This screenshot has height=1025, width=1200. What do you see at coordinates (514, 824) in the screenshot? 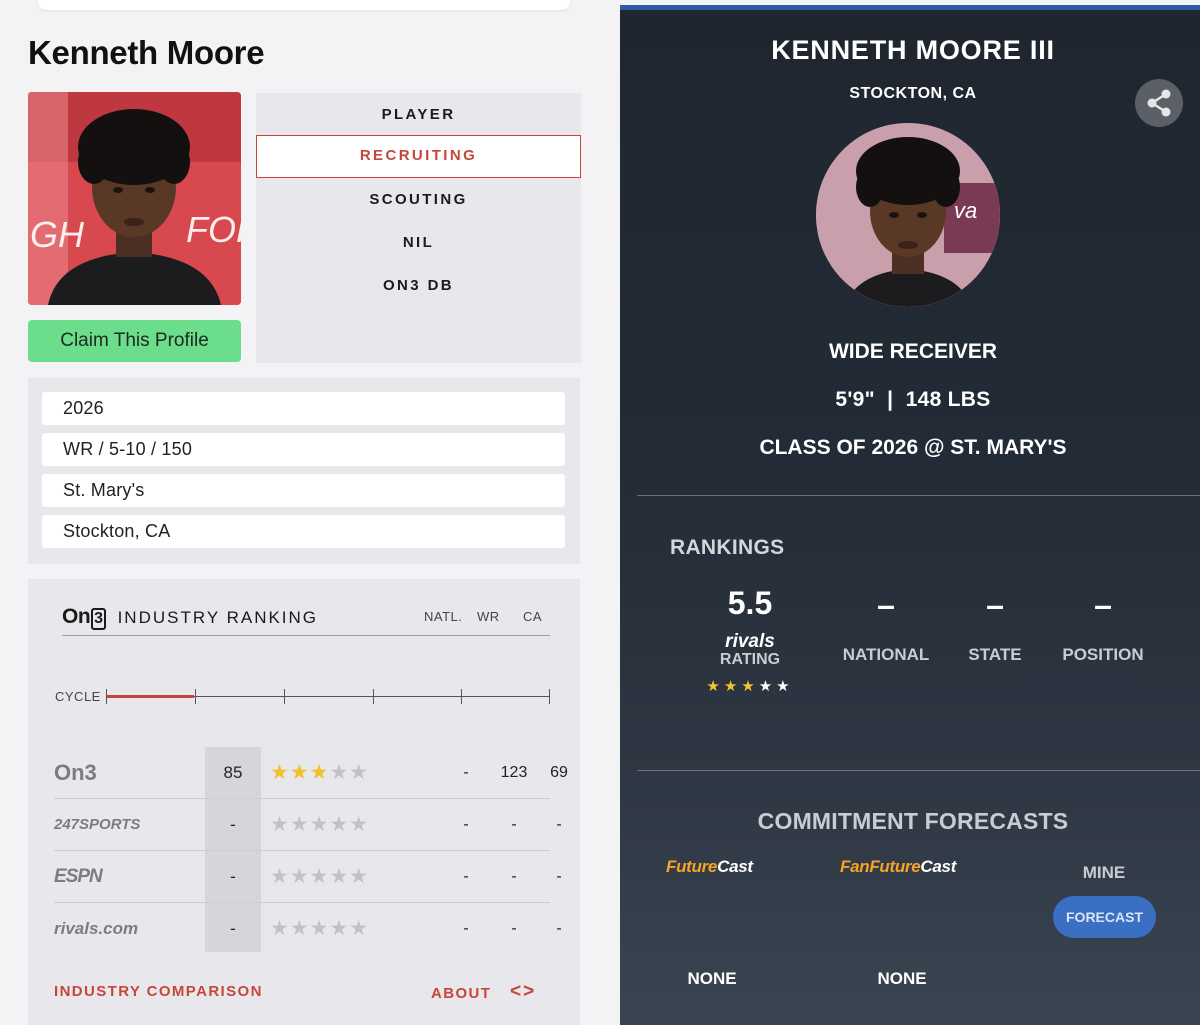
I see `247sports-position-rank: -` at bounding box center [514, 824].